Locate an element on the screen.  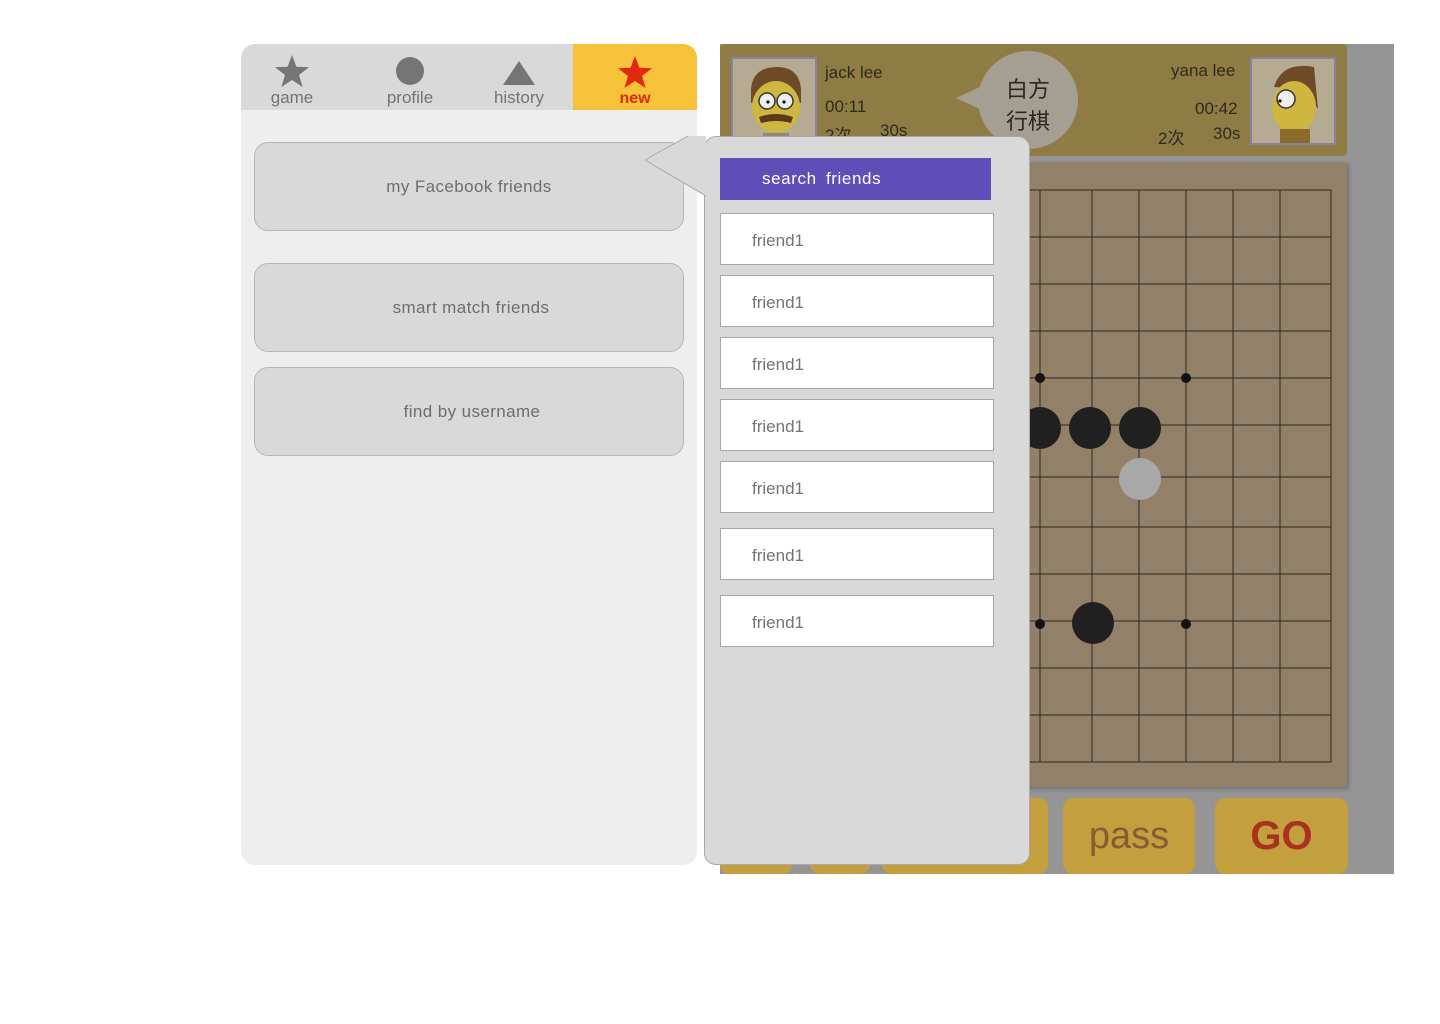
circle-icon is located at coordinates (410, 73).